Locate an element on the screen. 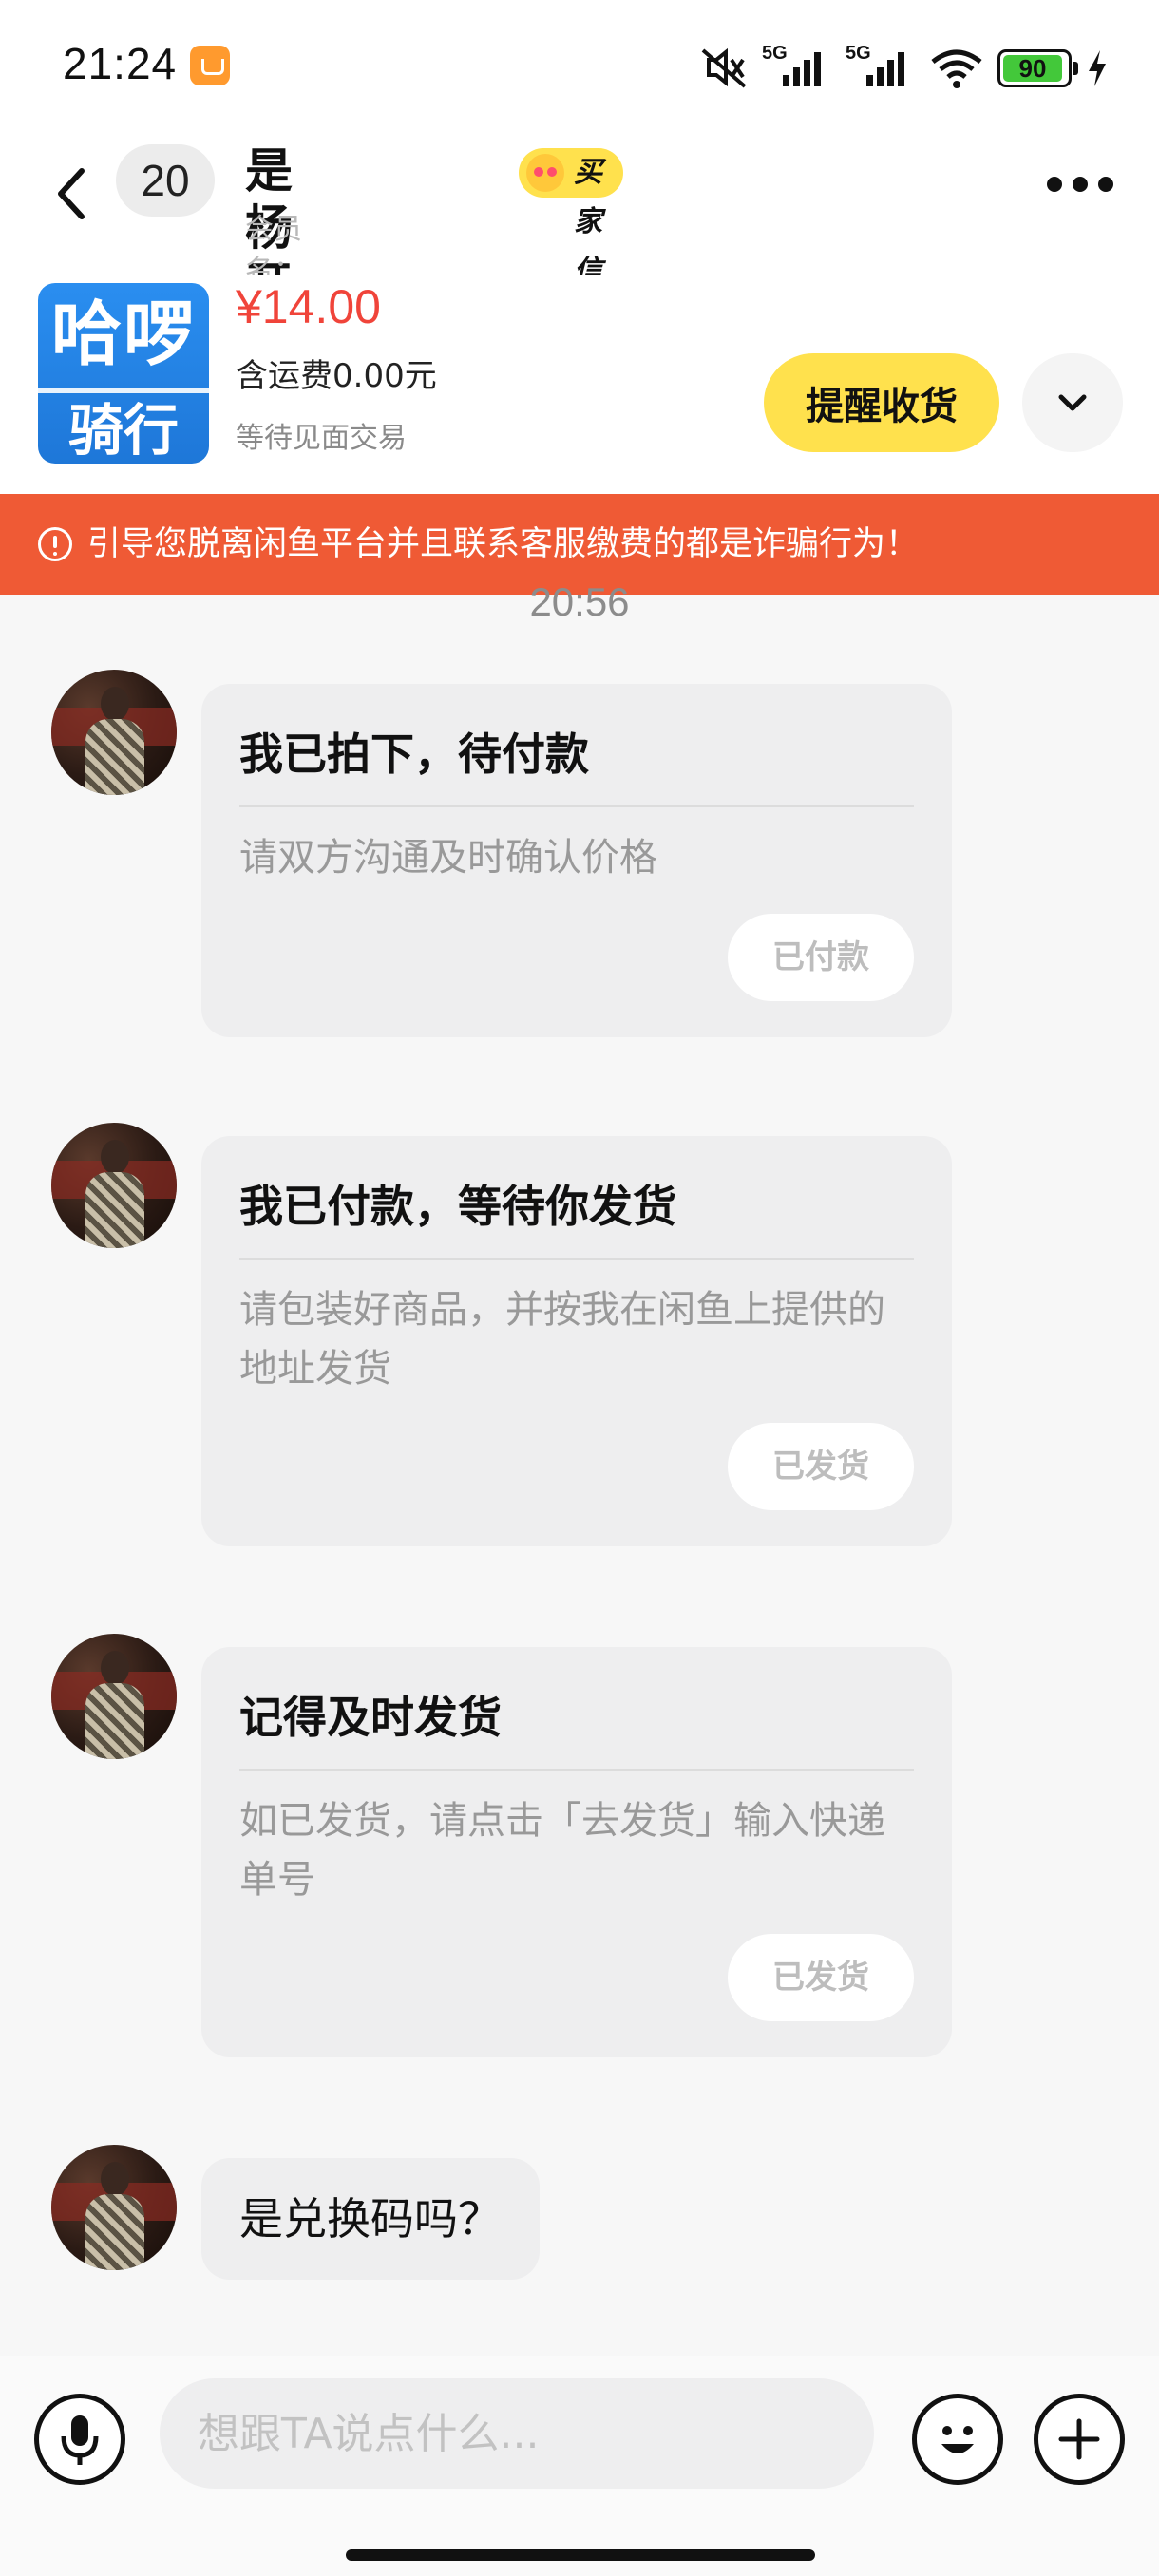  back-arrow-icon is located at coordinates (74, 194).